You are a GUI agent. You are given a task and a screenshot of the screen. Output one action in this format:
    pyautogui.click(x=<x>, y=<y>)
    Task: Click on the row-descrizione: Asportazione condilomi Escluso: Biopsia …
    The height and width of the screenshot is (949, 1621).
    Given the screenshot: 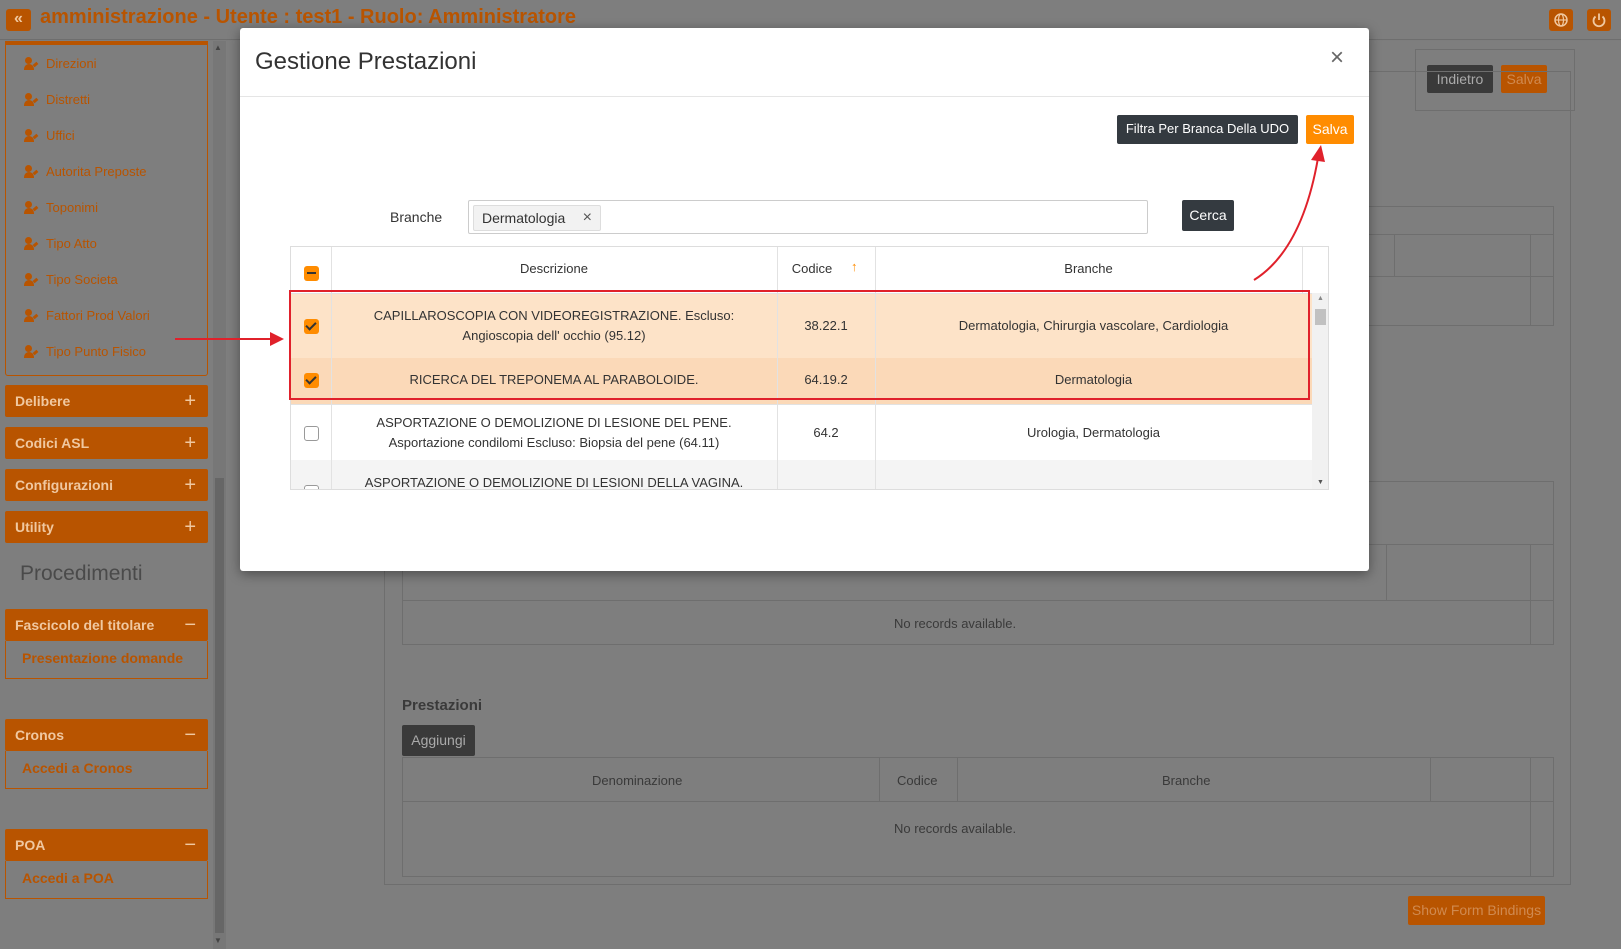 What is the action you would take?
    pyautogui.click(x=554, y=442)
    